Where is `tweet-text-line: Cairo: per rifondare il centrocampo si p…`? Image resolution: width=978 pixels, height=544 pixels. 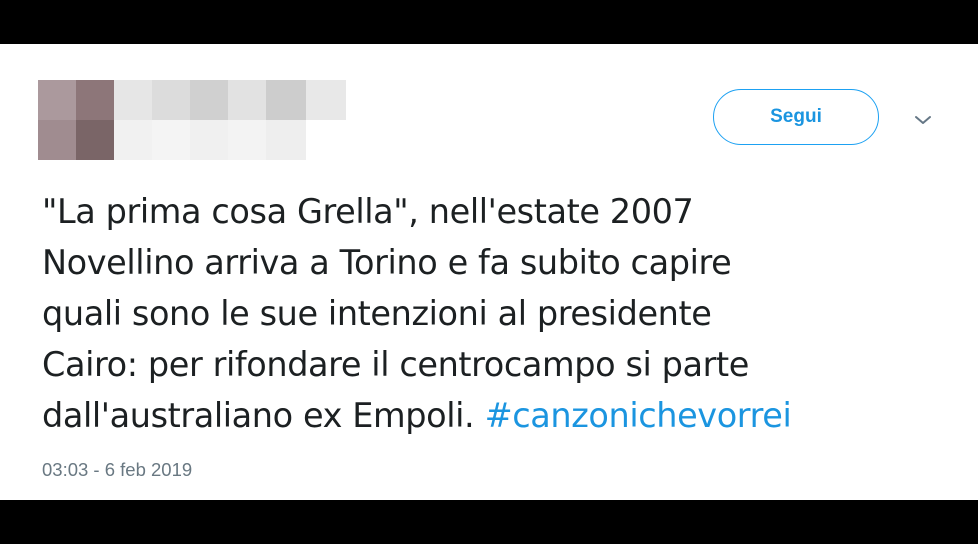 tweet-text-line: Cairo: per rifondare il centrocampo si p… is located at coordinates (395, 364).